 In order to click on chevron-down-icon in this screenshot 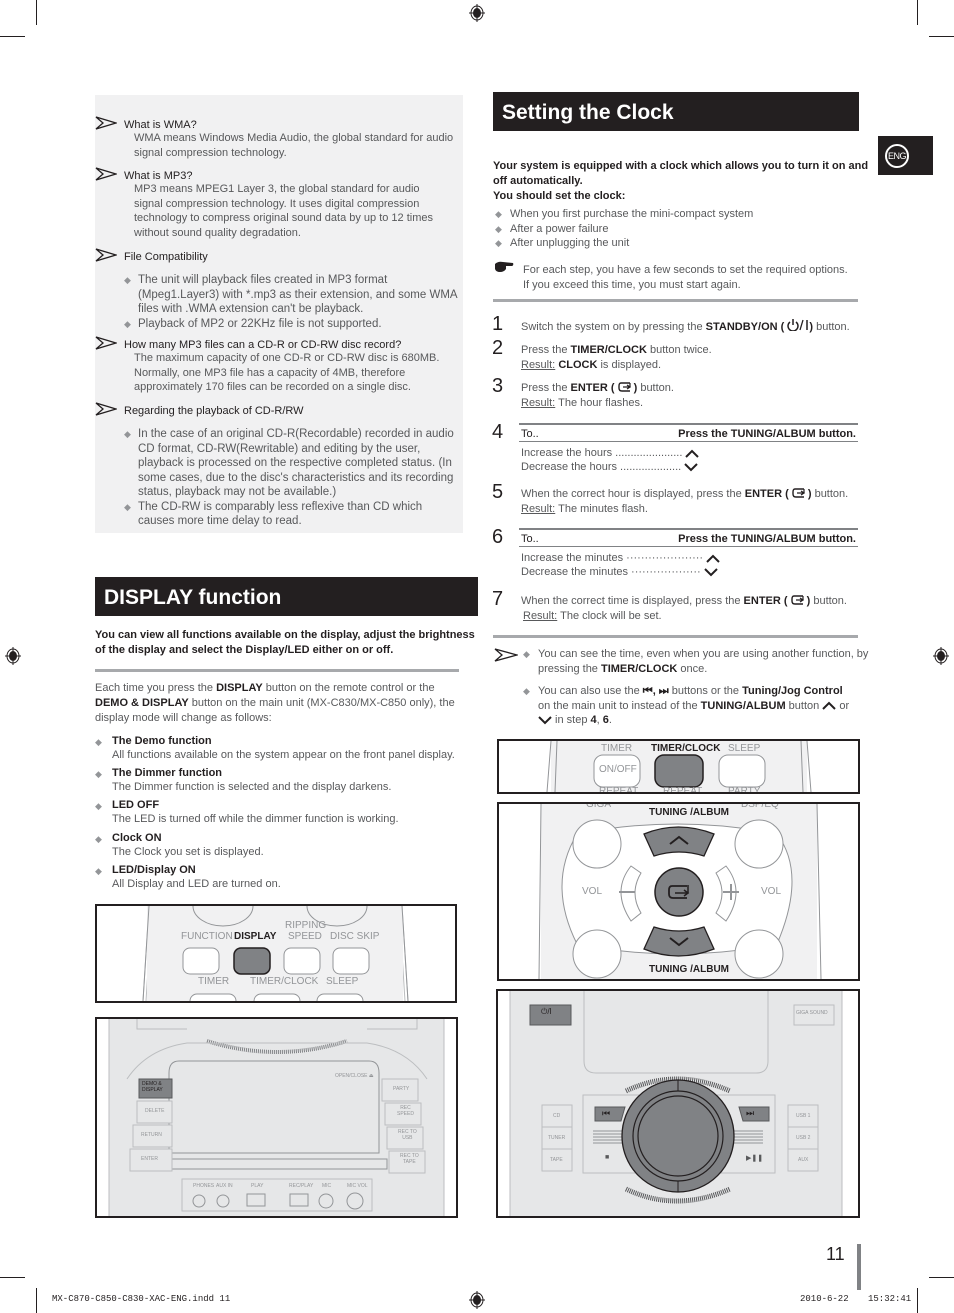, I will do `click(545, 720)`.